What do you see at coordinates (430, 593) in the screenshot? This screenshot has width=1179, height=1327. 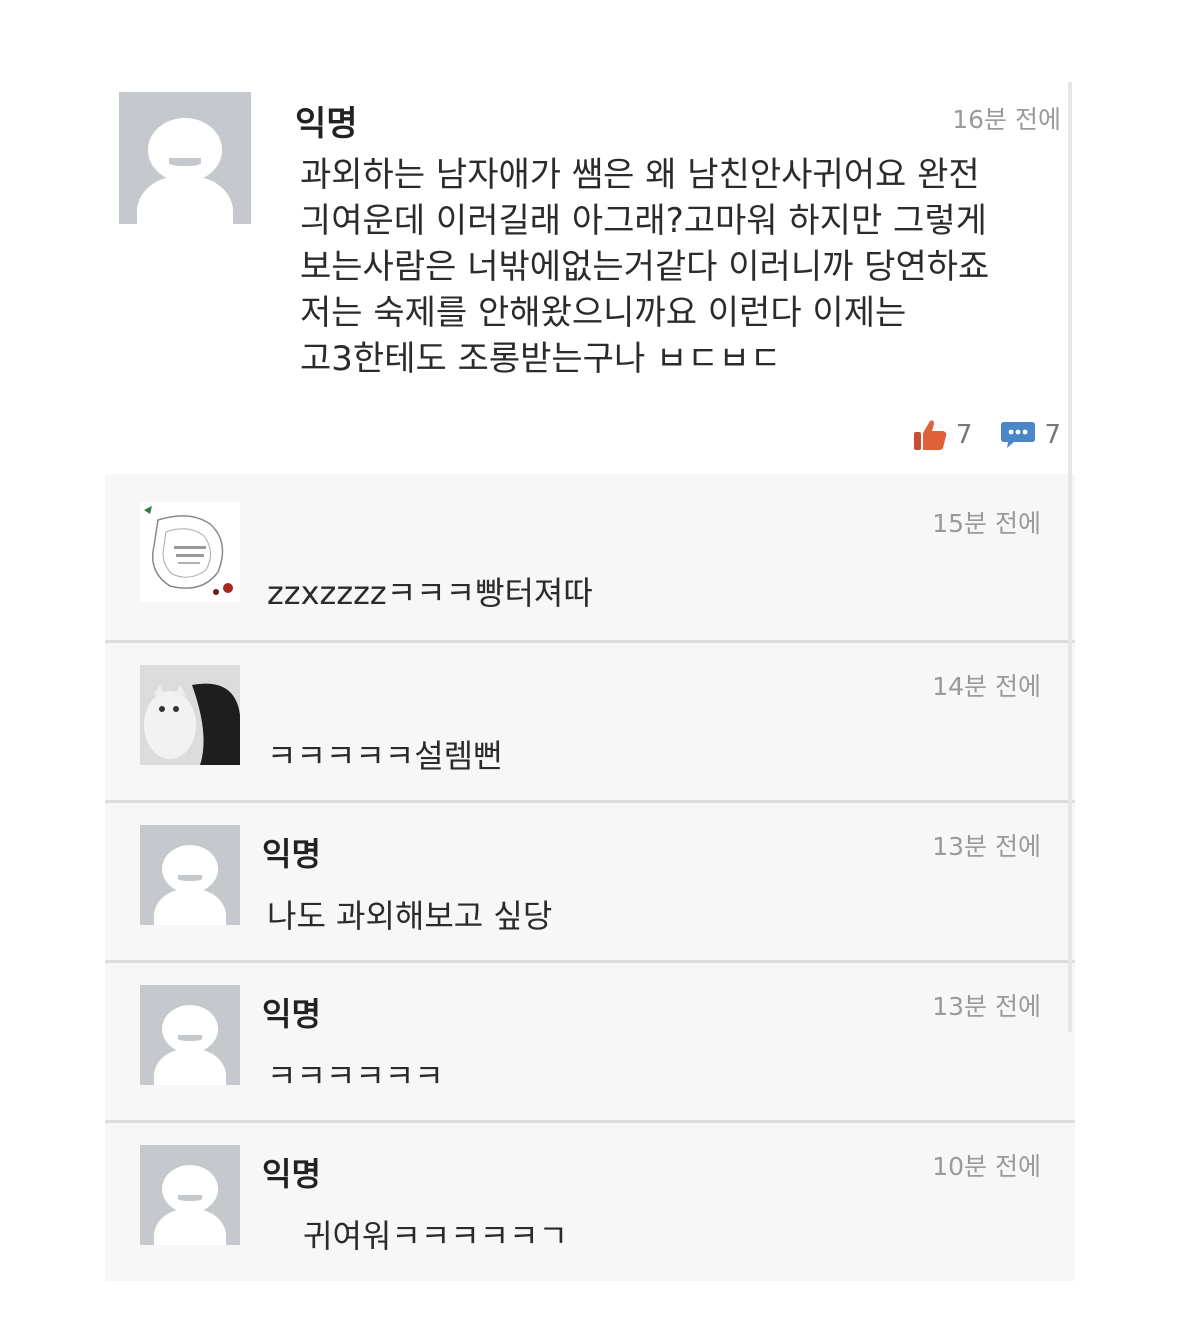 I see `comment-text: zzxzzzzㅋㅋㅋ빵터져따` at bounding box center [430, 593].